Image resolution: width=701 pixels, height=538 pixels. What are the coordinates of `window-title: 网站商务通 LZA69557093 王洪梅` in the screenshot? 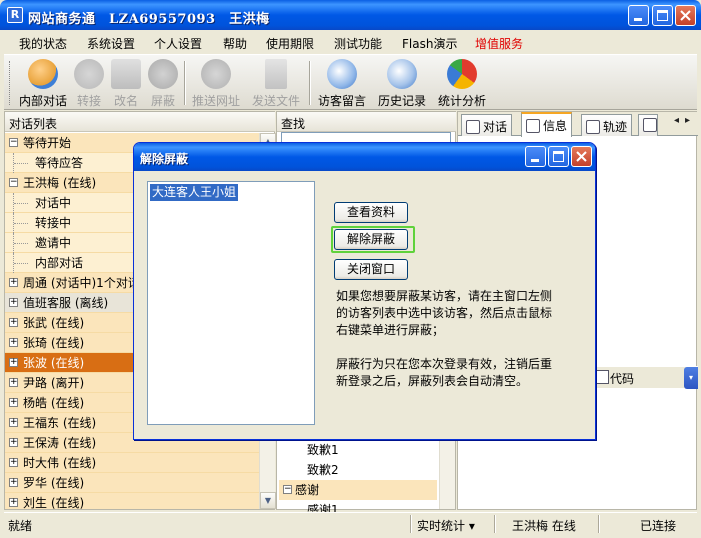 It's located at (149, 19).